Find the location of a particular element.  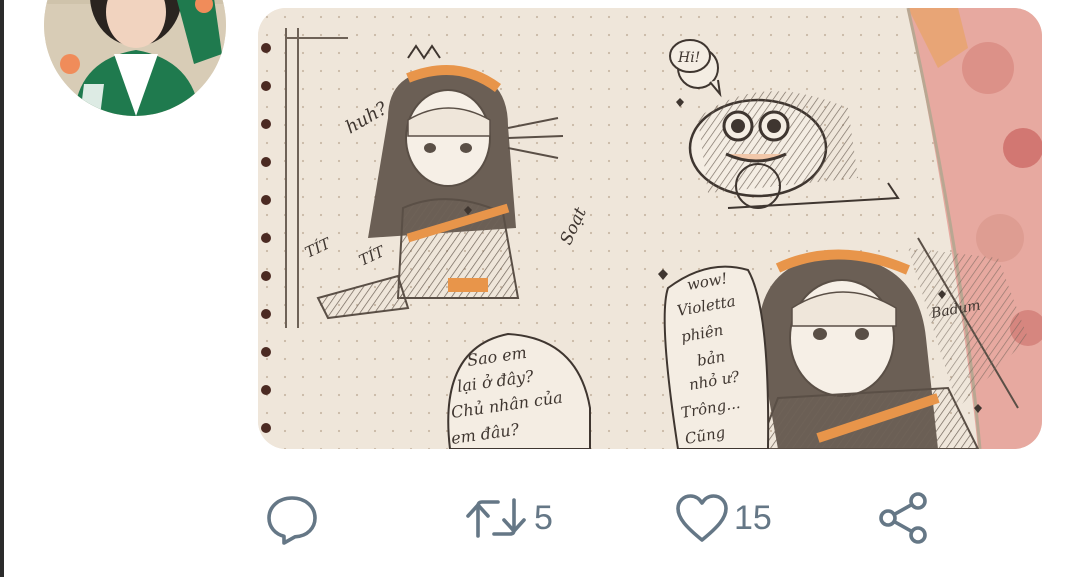

retweet-button: 5 is located at coordinates (508, 518).